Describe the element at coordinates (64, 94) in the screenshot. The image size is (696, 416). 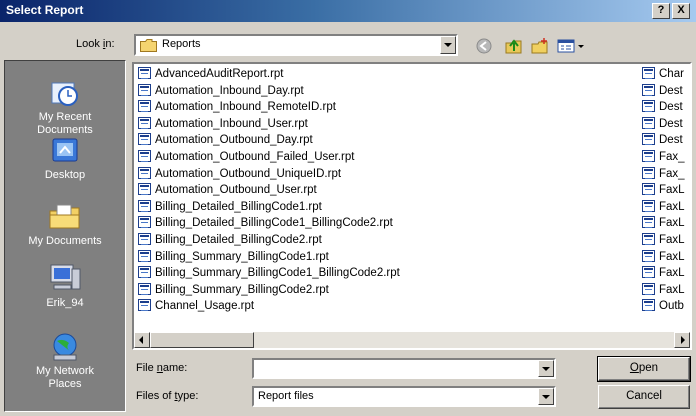
I see `recent-documents-icon` at that location.